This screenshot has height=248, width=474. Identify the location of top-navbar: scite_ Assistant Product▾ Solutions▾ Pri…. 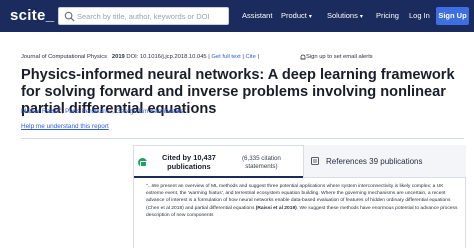
(237, 16).